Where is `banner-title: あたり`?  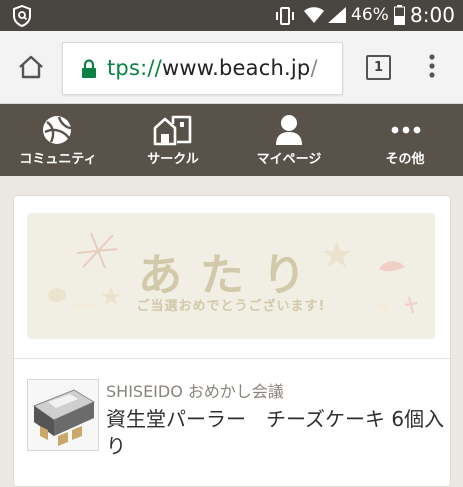 banner-title: あたり is located at coordinates (231, 275).